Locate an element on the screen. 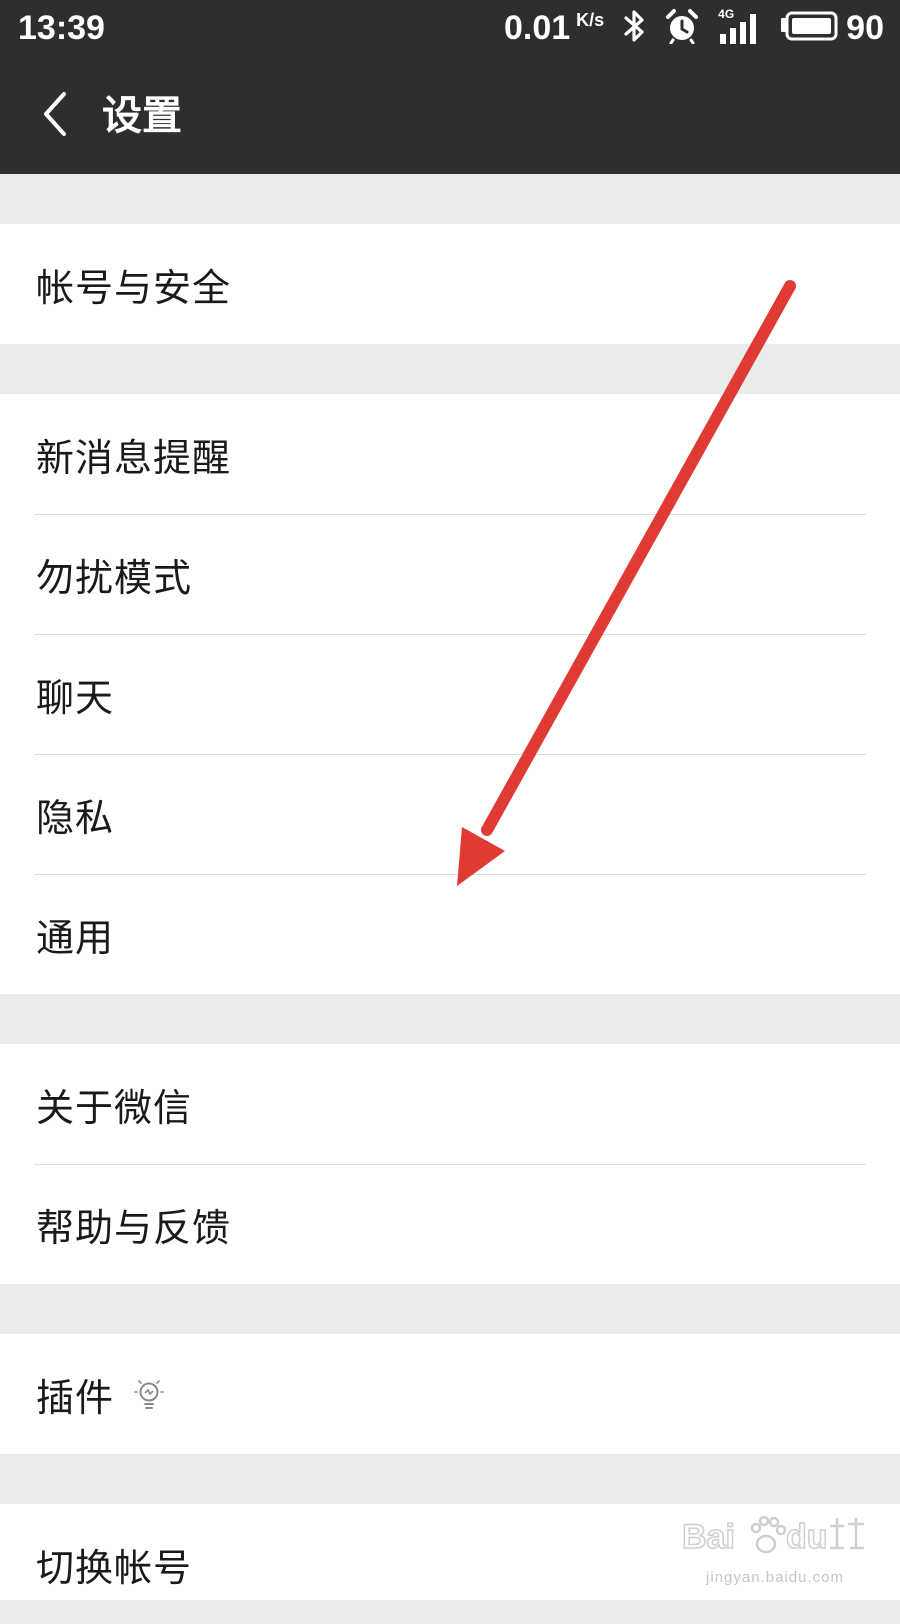  settings-item-label: 帐号与安全 is located at coordinates (134, 287).